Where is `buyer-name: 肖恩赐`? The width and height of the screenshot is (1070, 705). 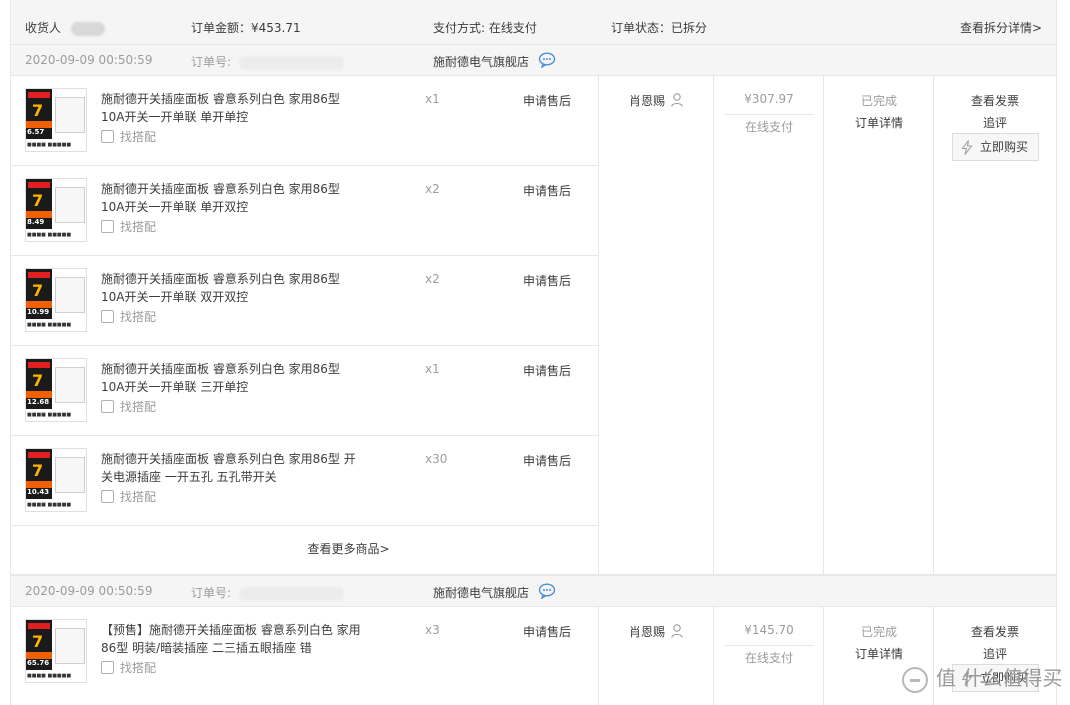 buyer-name: 肖恩赐 is located at coordinates (647, 101).